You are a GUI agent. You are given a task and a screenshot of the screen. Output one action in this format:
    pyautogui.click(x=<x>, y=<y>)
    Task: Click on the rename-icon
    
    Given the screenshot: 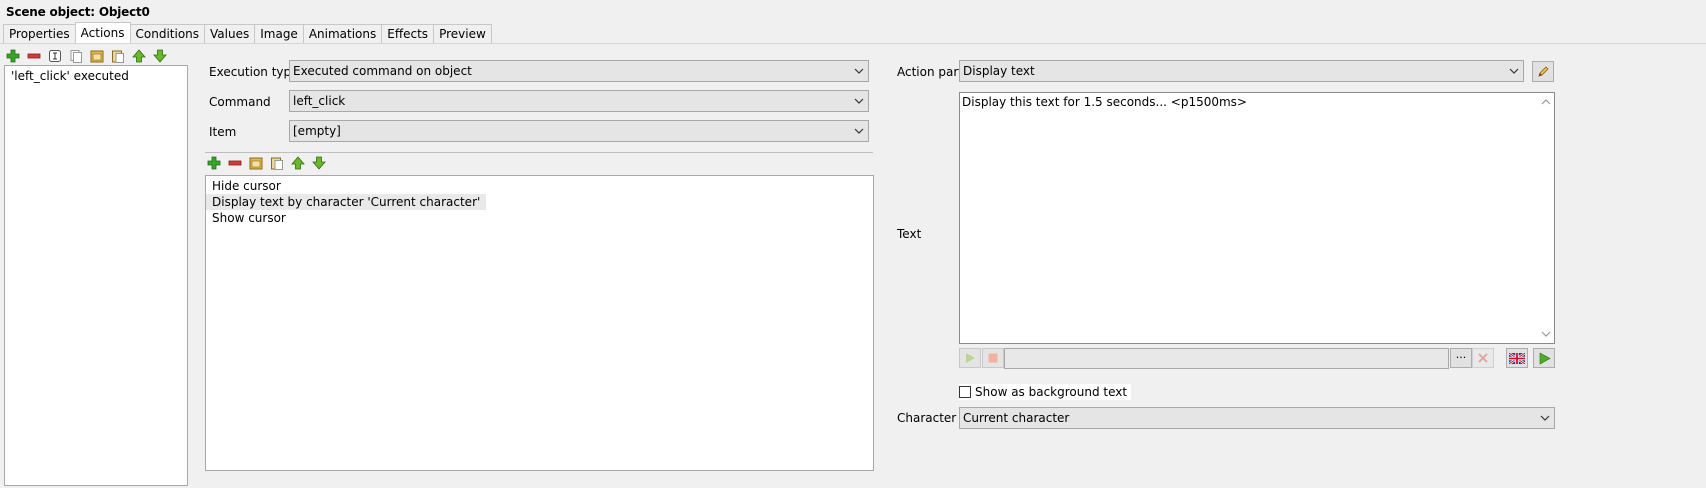 What is the action you would take?
    pyautogui.click(x=55, y=56)
    